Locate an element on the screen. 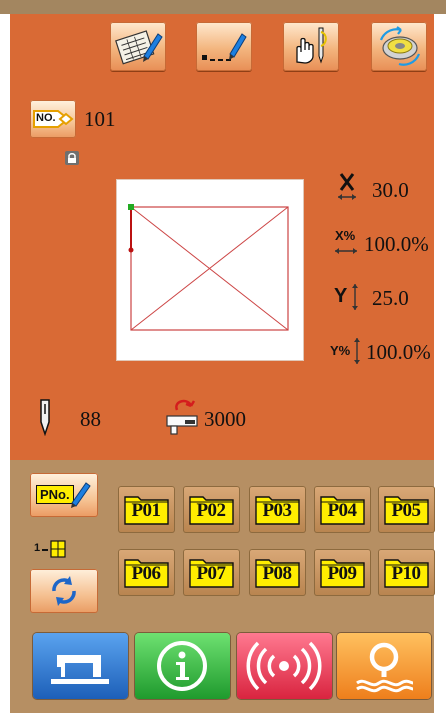  program-button: P03 is located at coordinates (277, 509).